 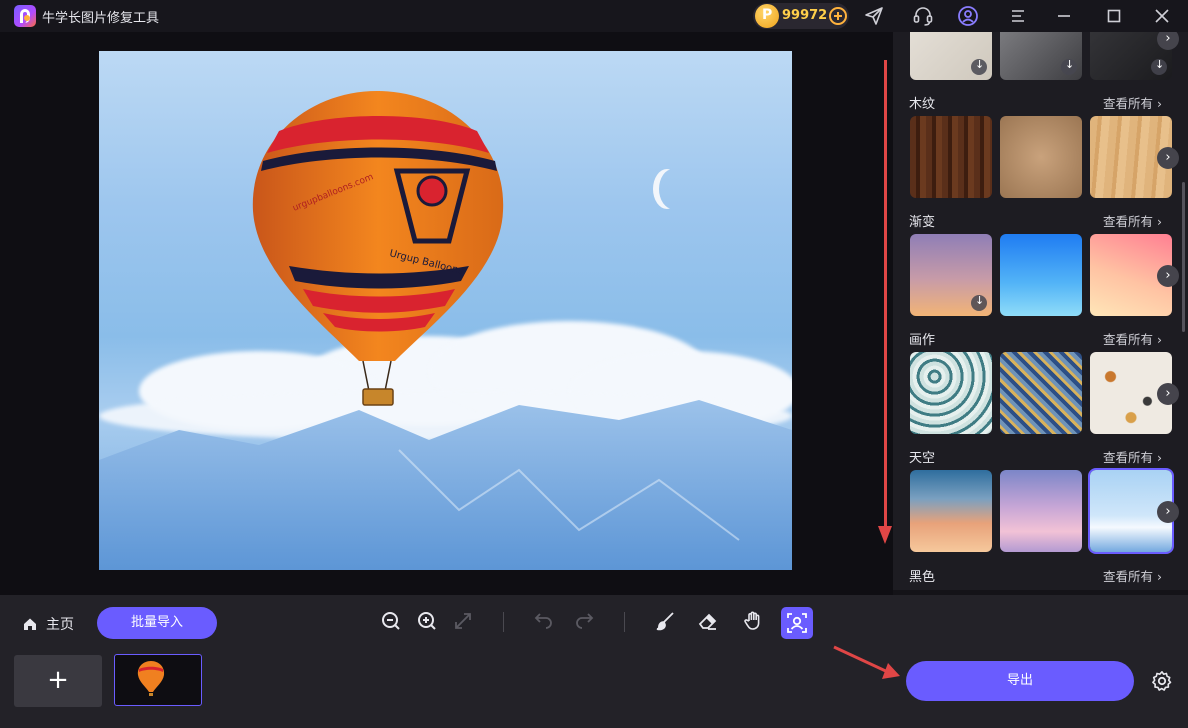 I want to click on portrait-select-icon, so click(x=797, y=623).